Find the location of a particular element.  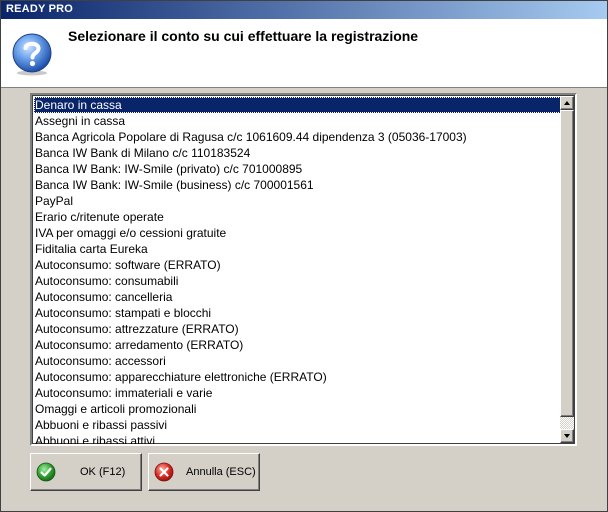

list-item: Autoconsumo: consumabili is located at coordinates (297, 281).